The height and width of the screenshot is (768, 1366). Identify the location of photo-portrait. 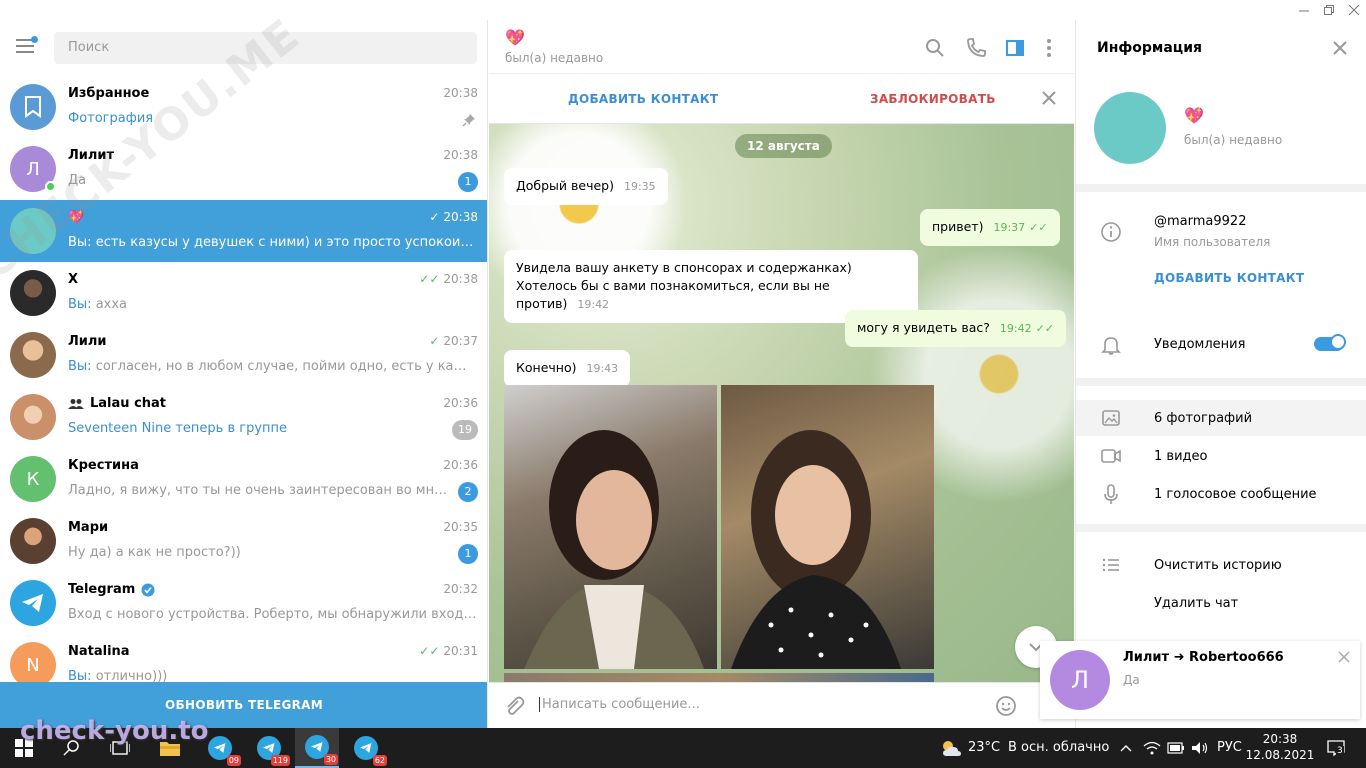
(816, 549).